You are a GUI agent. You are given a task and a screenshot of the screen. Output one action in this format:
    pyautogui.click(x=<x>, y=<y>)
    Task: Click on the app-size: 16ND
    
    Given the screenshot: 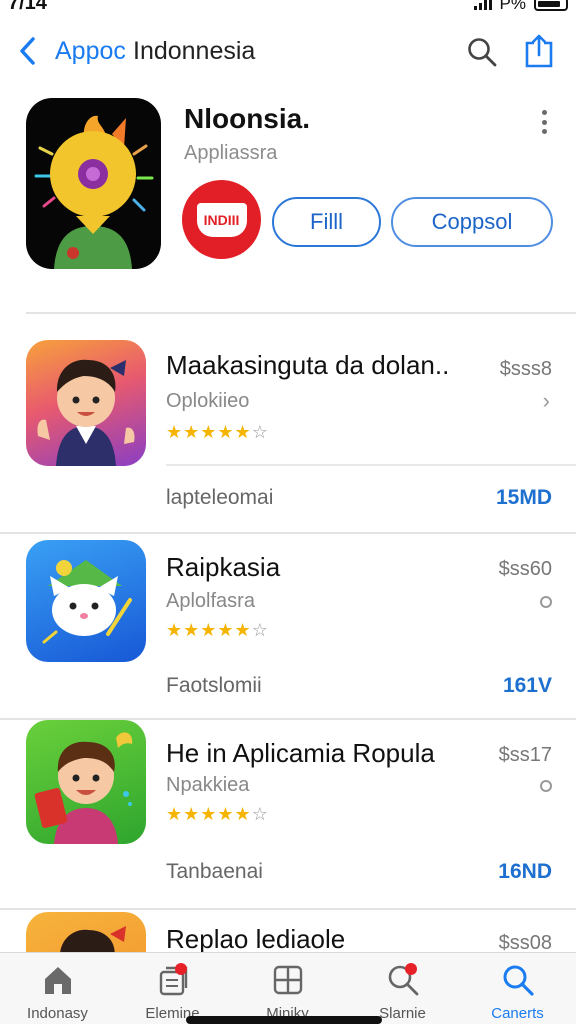 What is the action you would take?
    pyautogui.click(x=525, y=871)
    